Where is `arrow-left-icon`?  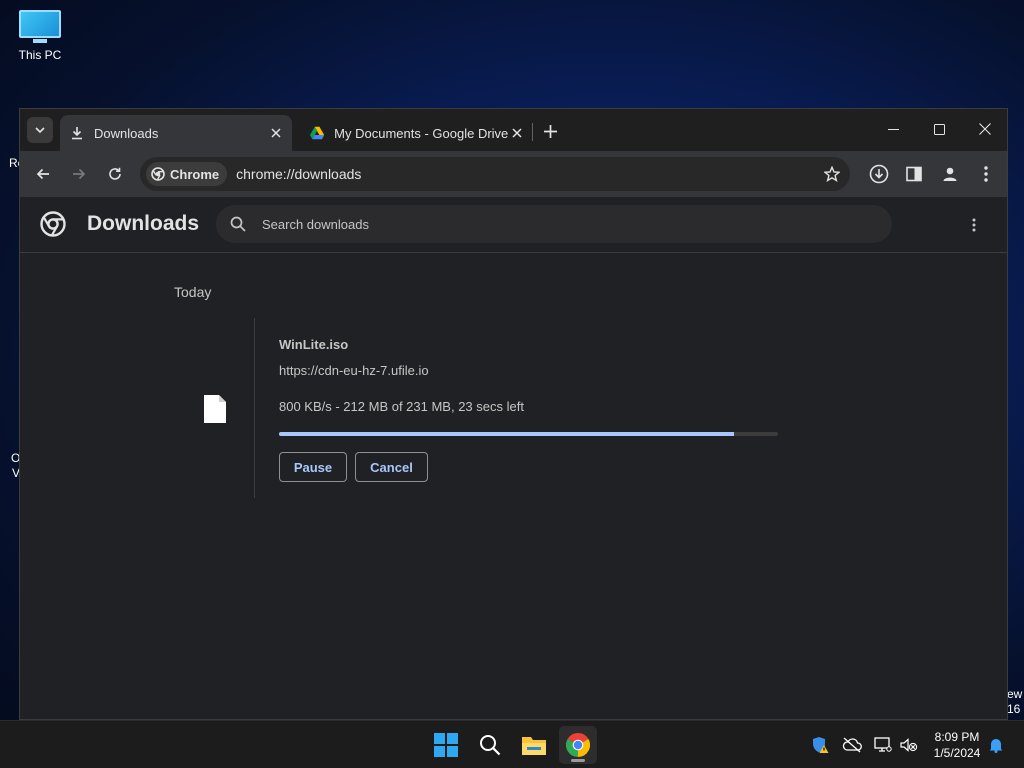 arrow-left-icon is located at coordinates (42, 174).